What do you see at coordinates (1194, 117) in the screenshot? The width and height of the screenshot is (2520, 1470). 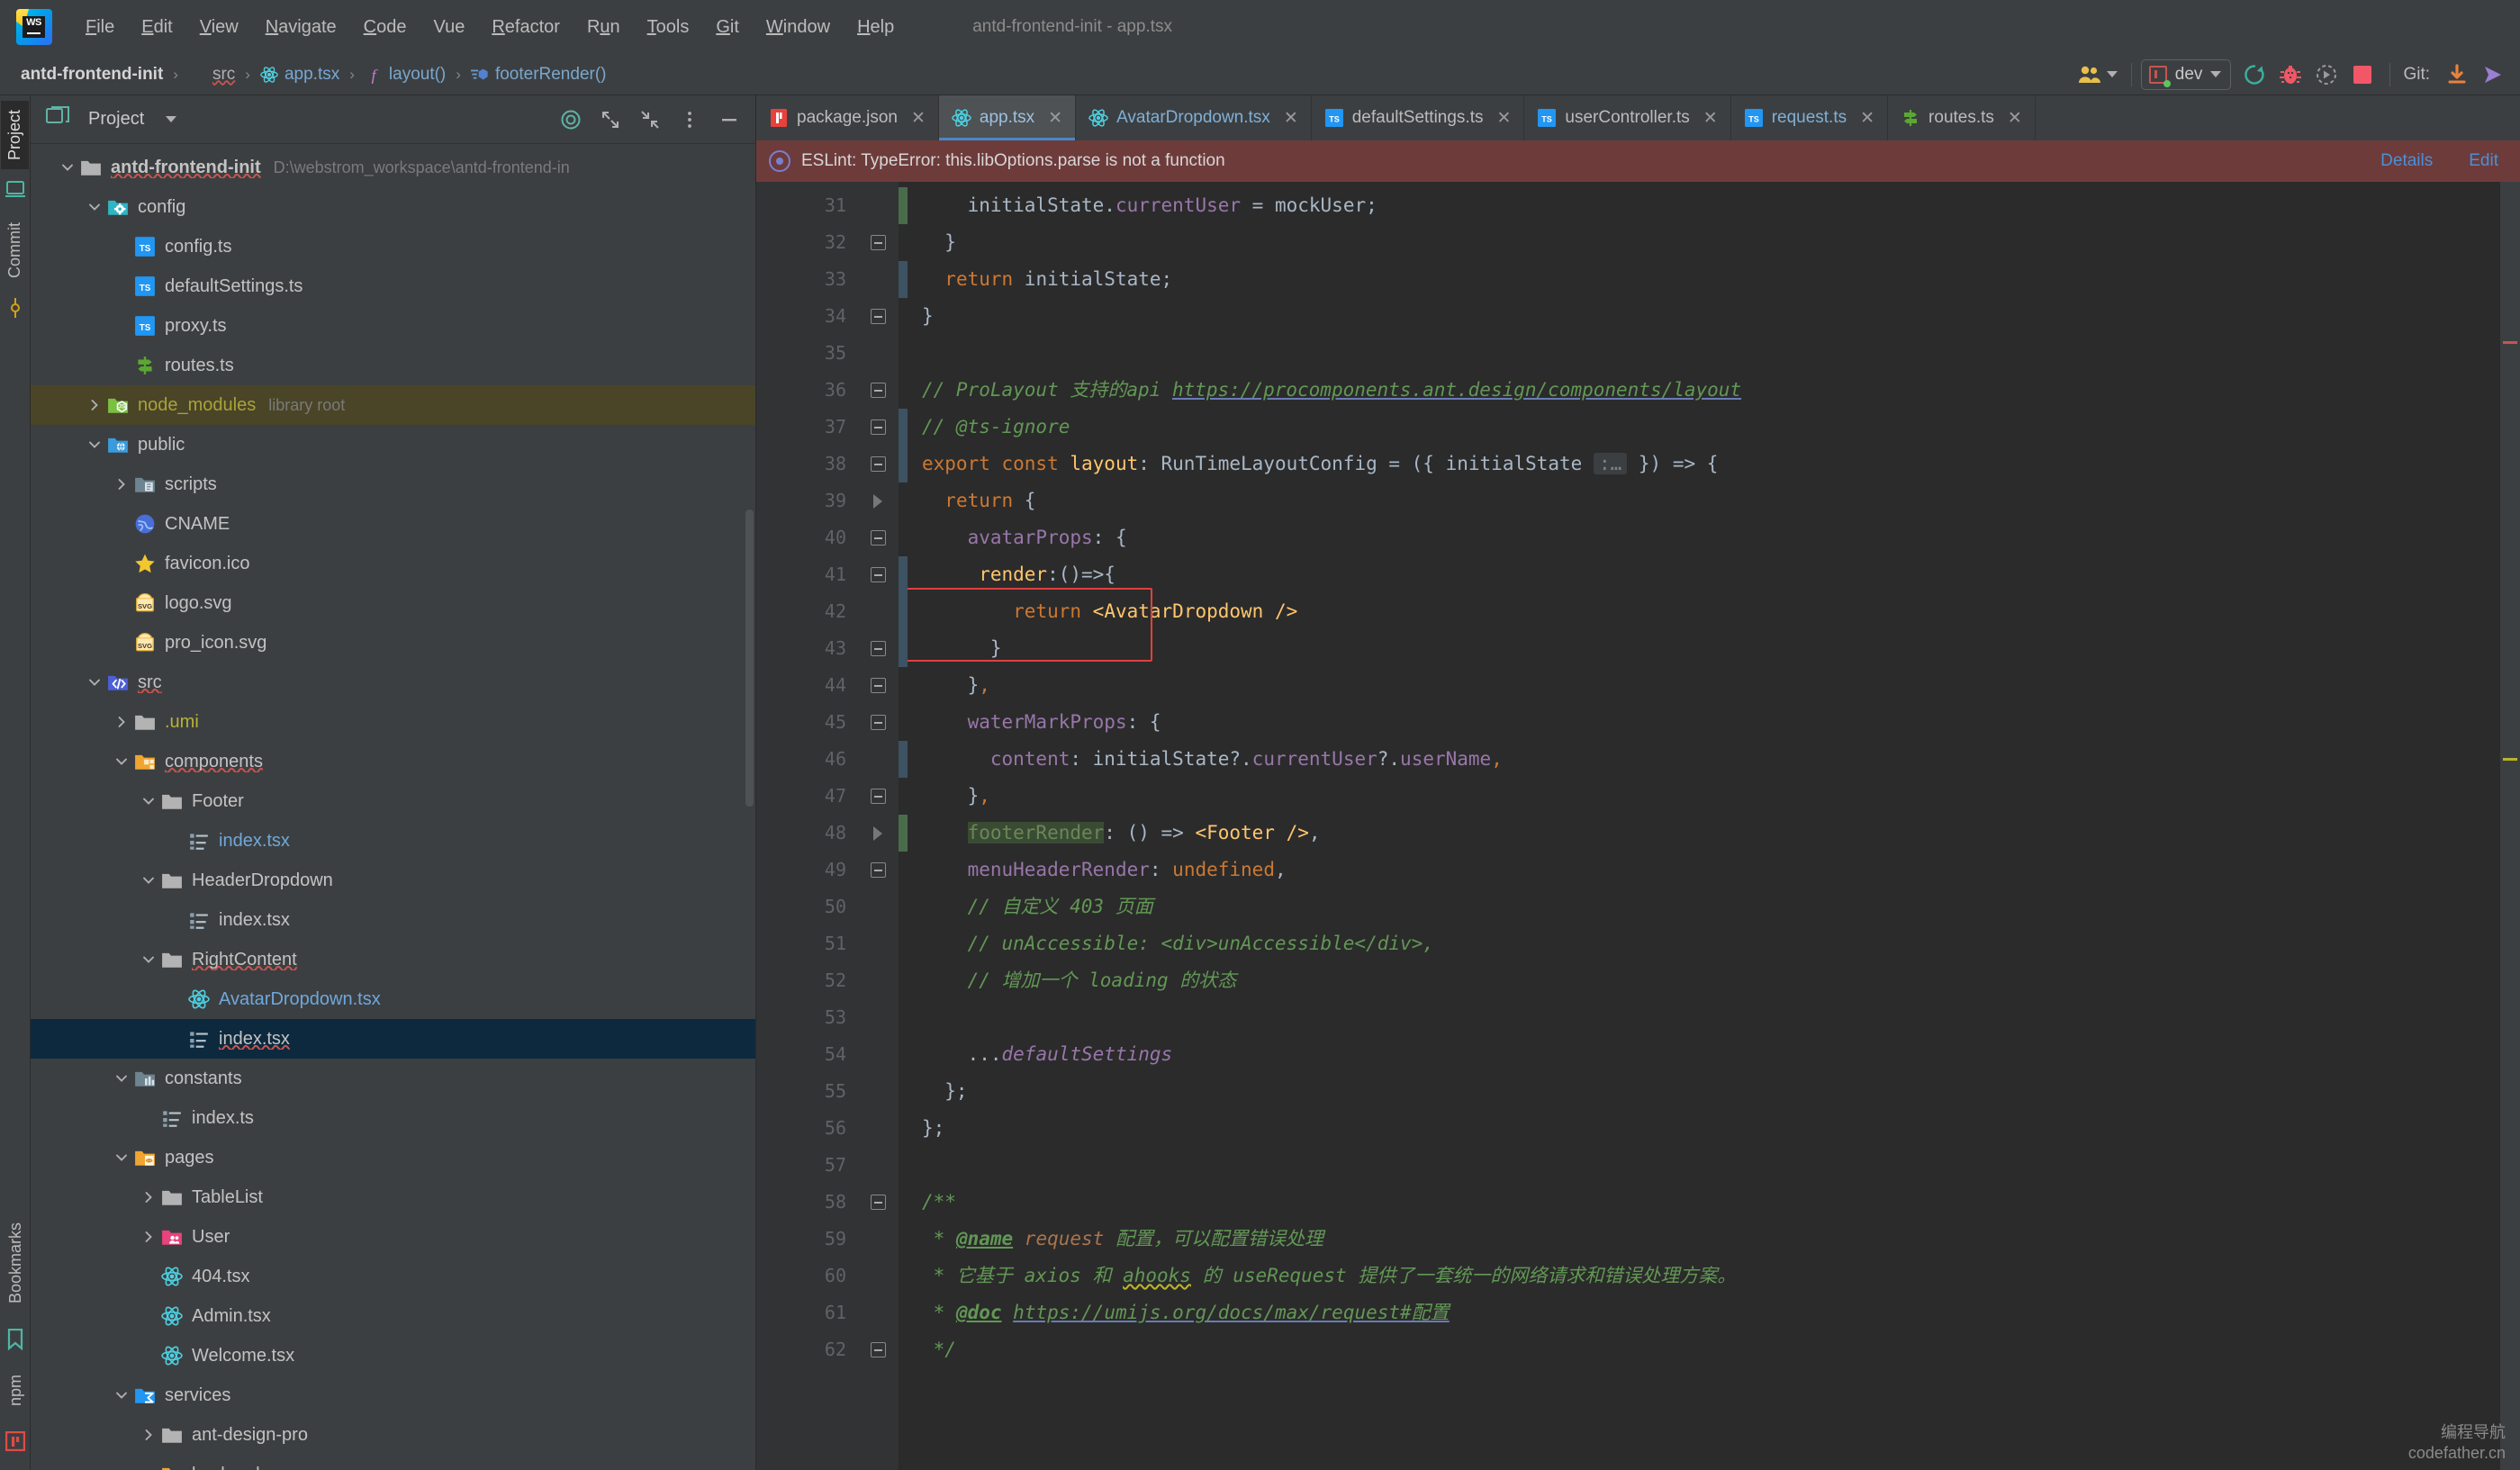 I see `editor-tab-avatardropdown-tsx: AvatarDropdown.tsx ✕` at bounding box center [1194, 117].